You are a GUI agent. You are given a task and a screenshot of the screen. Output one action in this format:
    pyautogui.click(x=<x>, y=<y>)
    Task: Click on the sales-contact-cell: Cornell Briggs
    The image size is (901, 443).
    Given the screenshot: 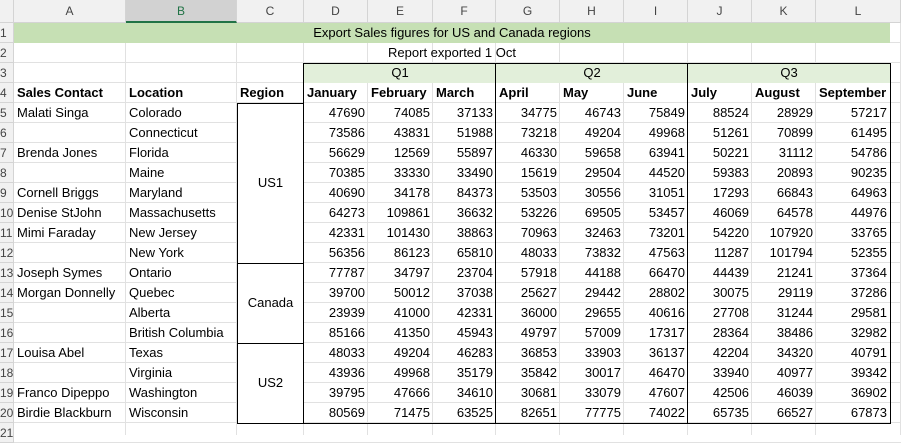 What is the action you would take?
    pyautogui.click(x=70, y=193)
    